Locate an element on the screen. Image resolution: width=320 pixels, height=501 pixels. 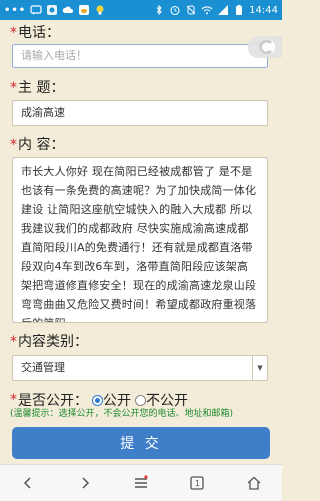
bluetooth-icon is located at coordinates (159, 10).